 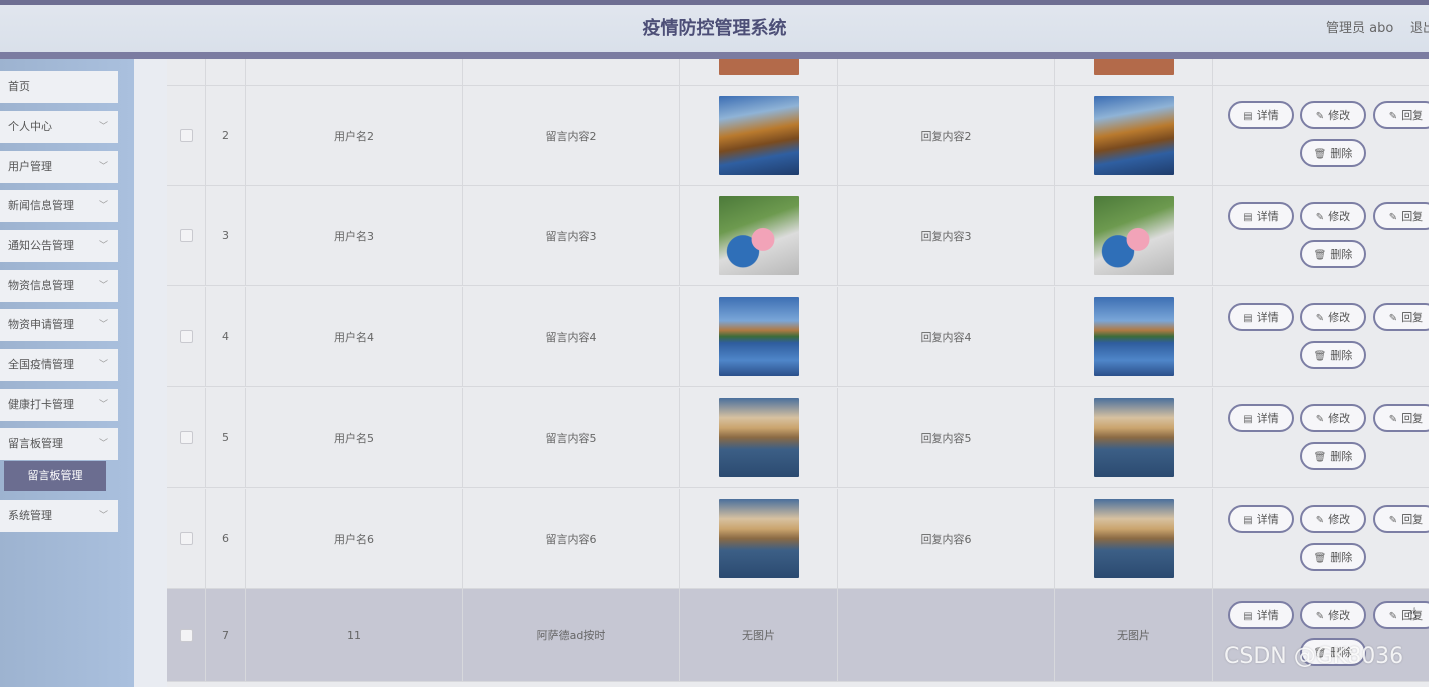 What do you see at coordinates (186, 72) in the screenshot?
I see `row-checkbox-cell` at bounding box center [186, 72].